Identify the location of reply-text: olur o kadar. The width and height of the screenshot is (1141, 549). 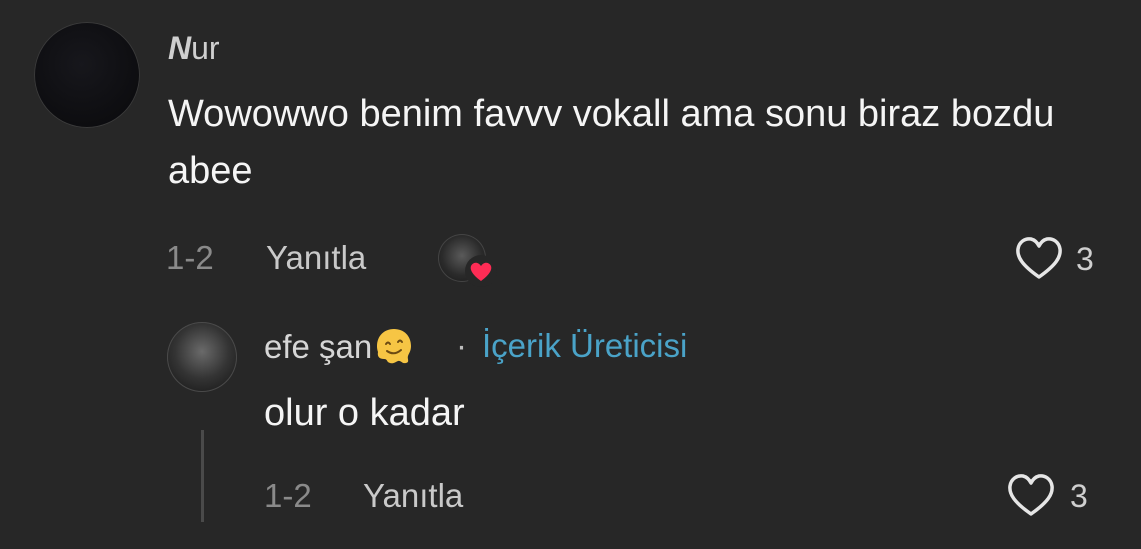
(364, 413).